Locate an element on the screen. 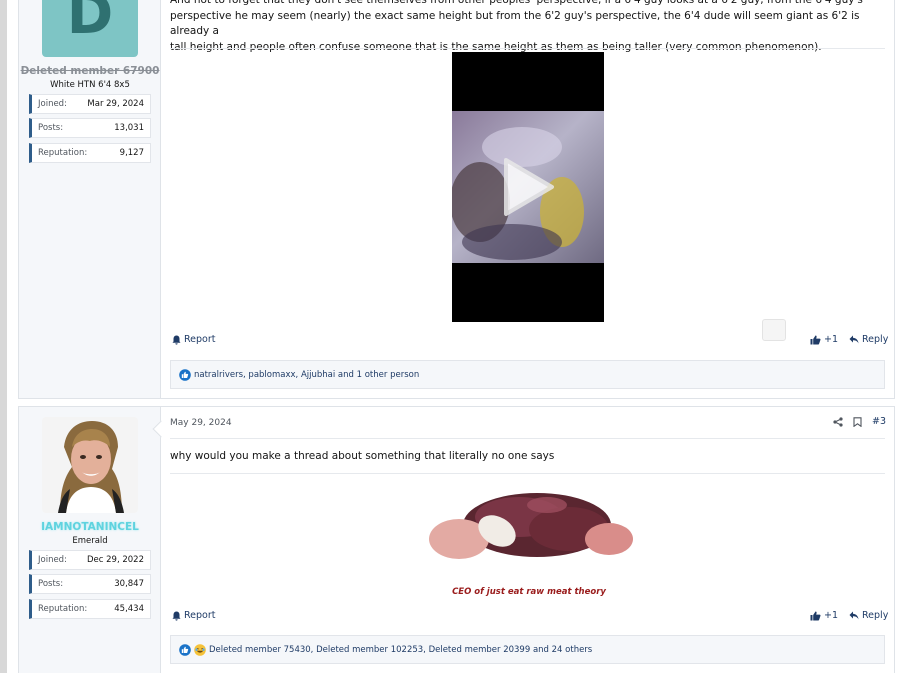 The image size is (898, 673). stat-reputation: Reputation: 45,434 is located at coordinates (90, 609).